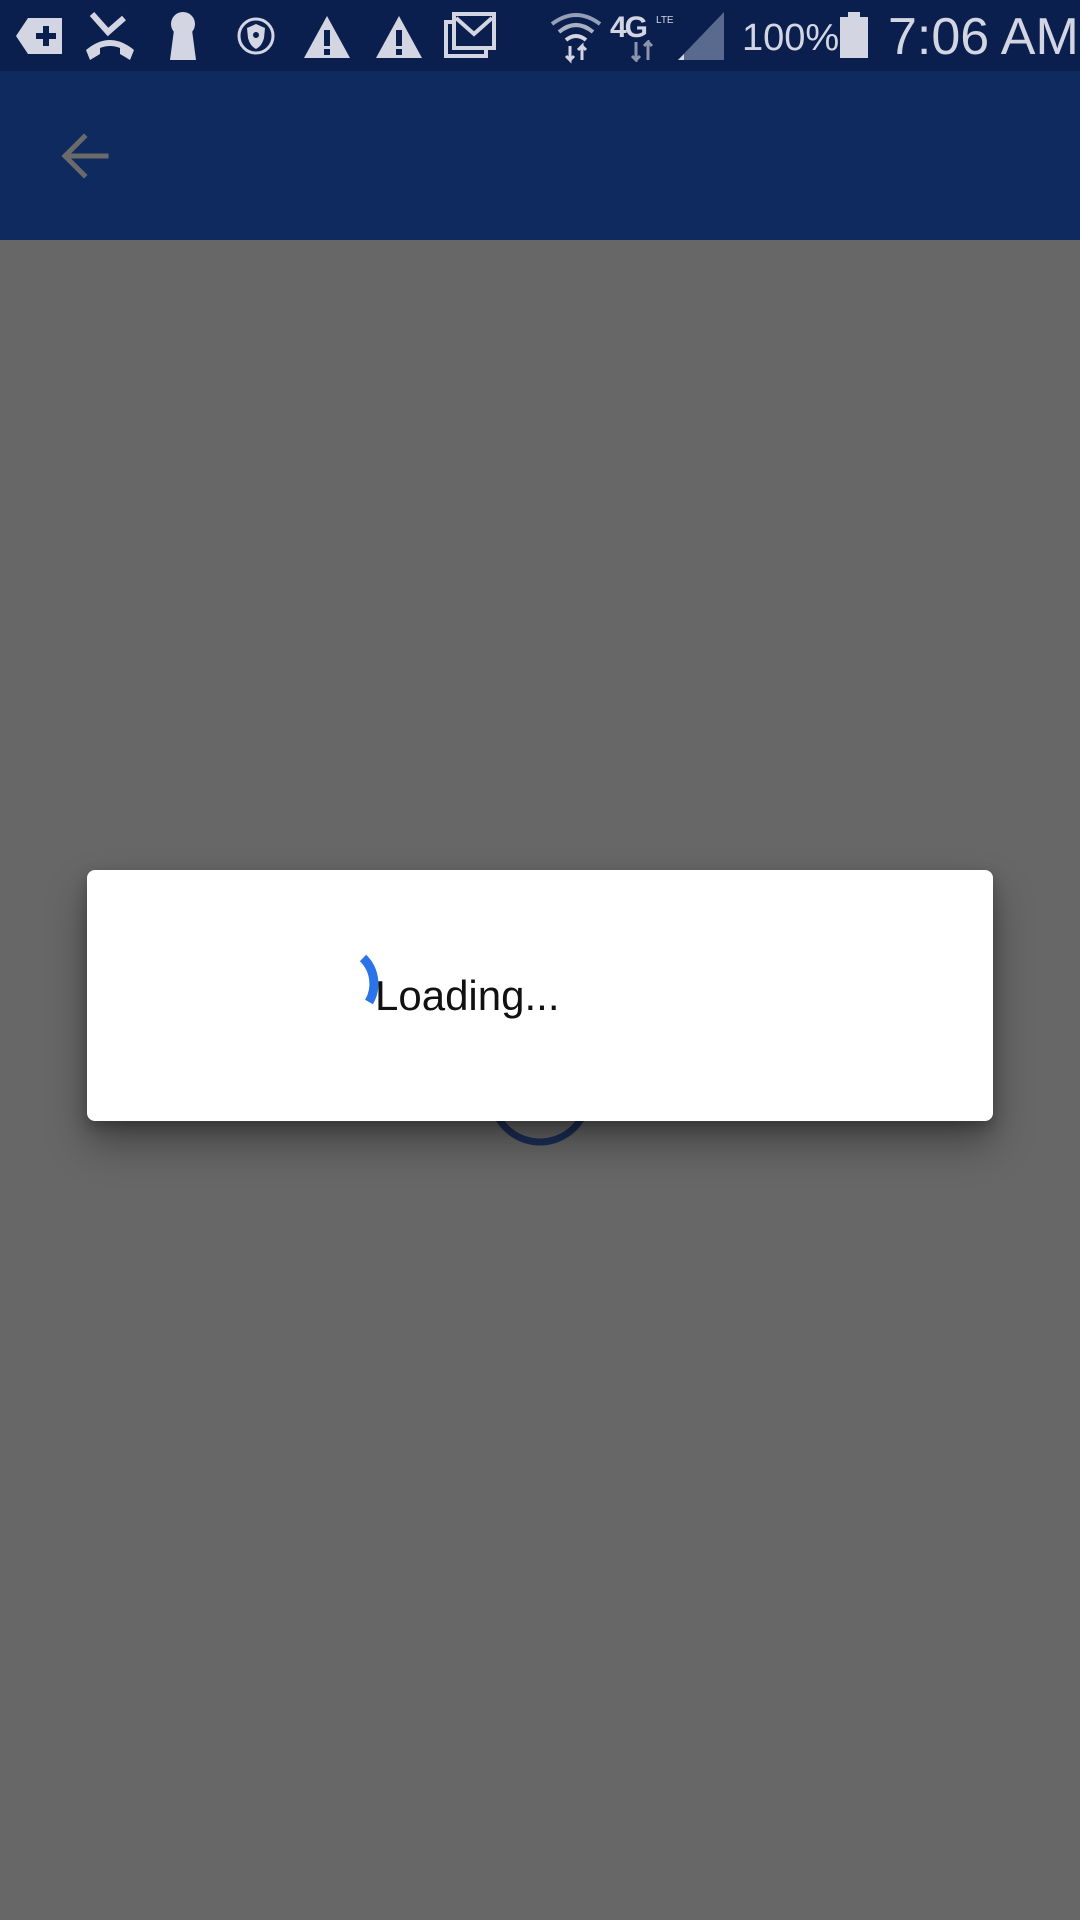  Describe the element at coordinates (183, 36) in the screenshot. I see `keyhole-icon` at that location.